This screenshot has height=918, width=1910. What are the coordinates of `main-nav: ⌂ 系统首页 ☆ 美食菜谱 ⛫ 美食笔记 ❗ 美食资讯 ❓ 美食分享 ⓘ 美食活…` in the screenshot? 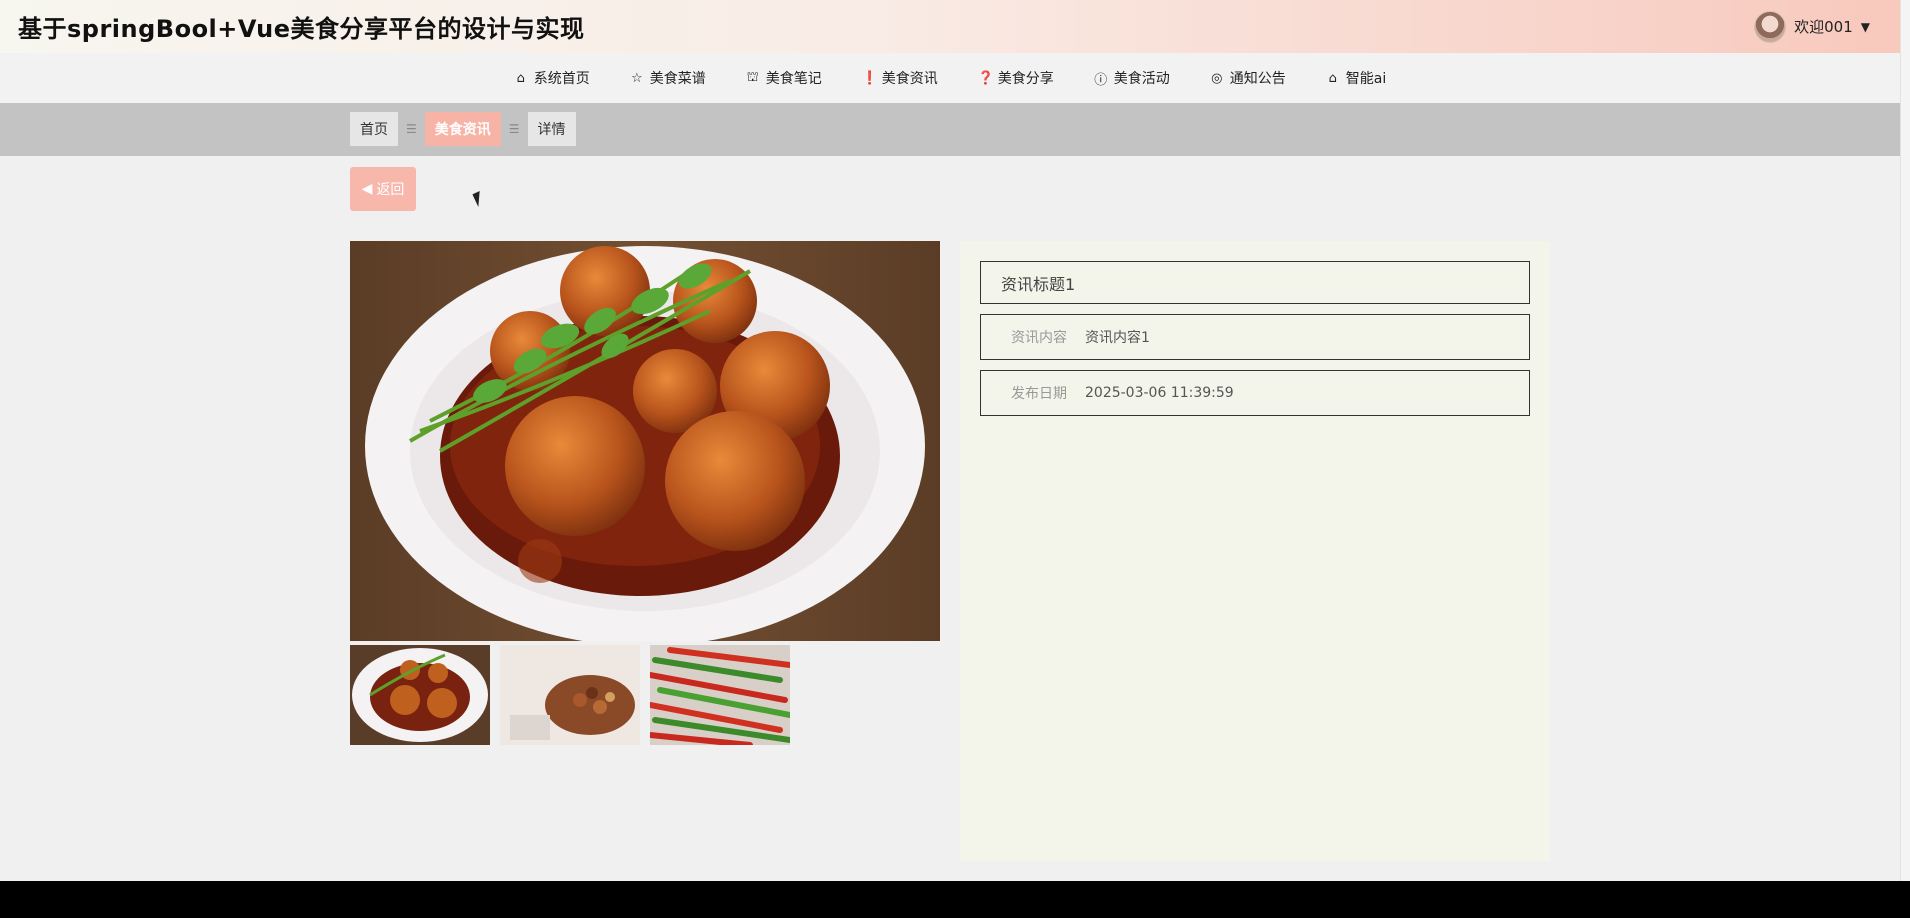 It's located at (950, 78).